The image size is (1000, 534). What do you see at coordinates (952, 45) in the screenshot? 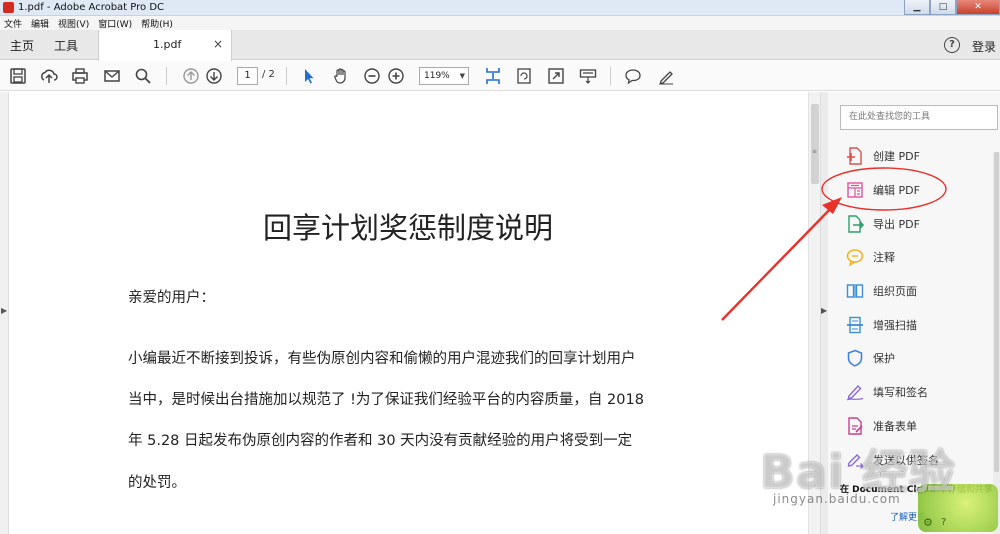
I see `help-icon: ?` at bounding box center [952, 45].